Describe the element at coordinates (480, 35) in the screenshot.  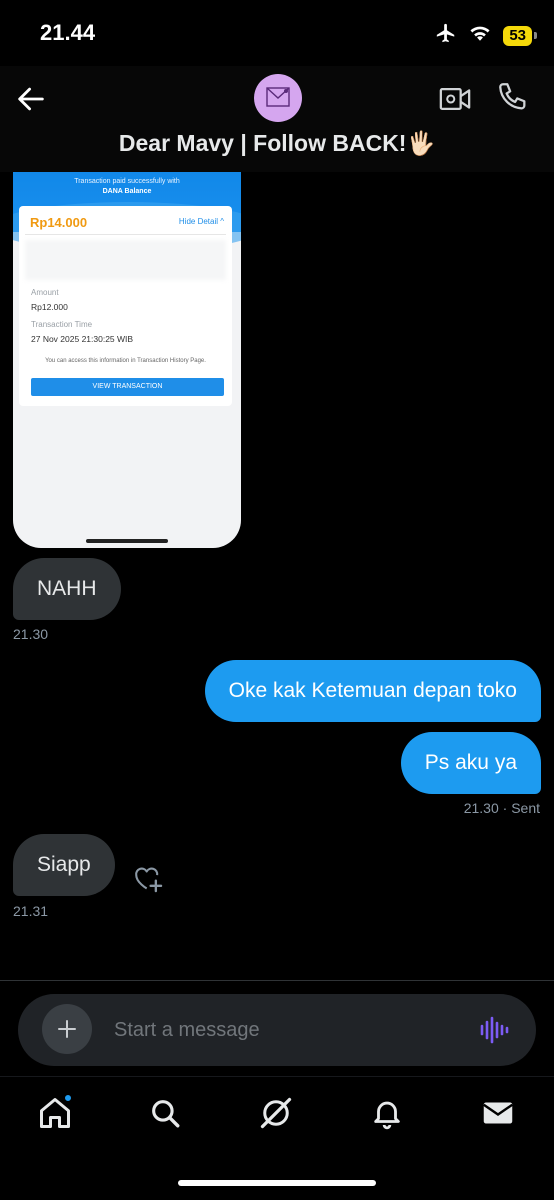
I see `wifi-icon` at that location.